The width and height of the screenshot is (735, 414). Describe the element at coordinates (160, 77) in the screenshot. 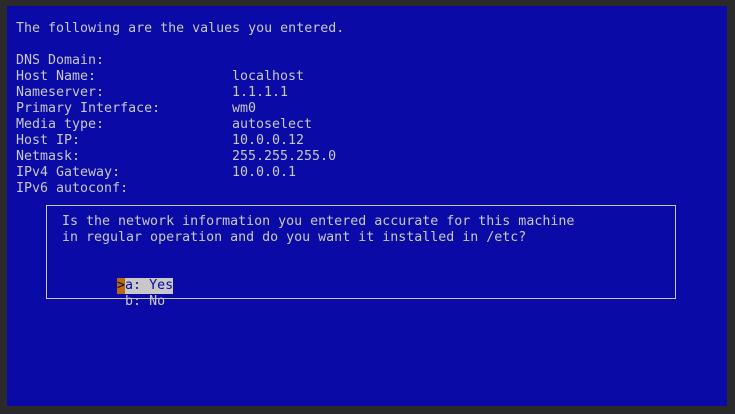

I see `field-host-name: Host Name: localhost` at that location.